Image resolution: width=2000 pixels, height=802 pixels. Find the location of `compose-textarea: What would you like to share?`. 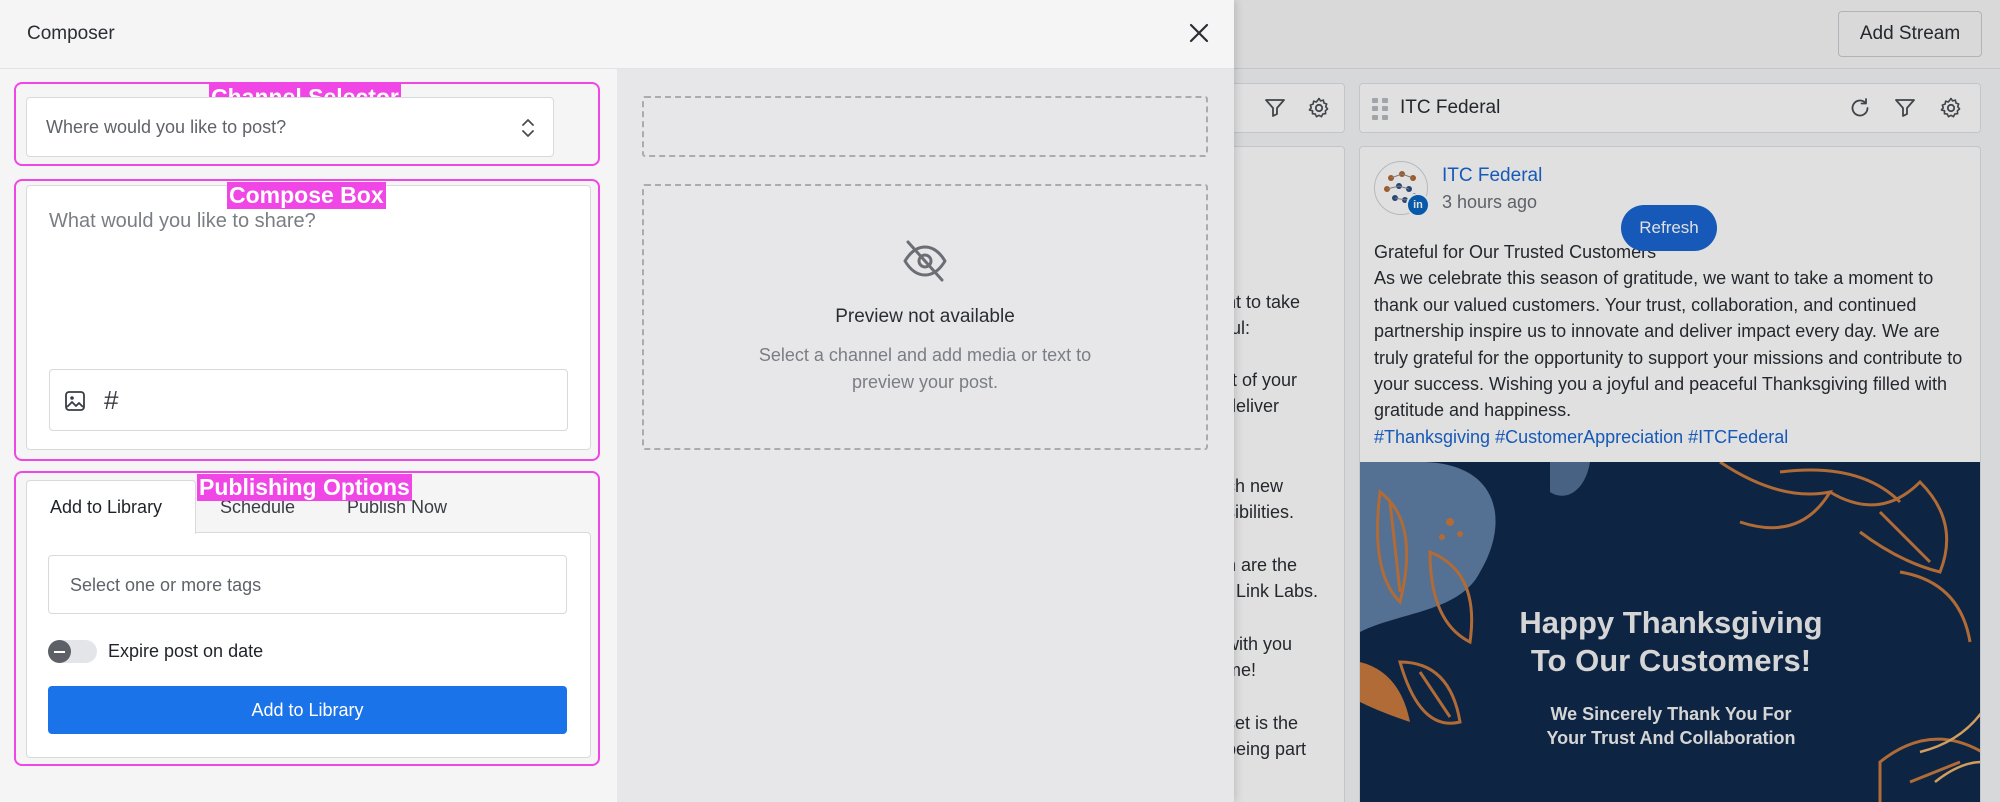

compose-textarea: What would you like to share? is located at coordinates (182, 221).